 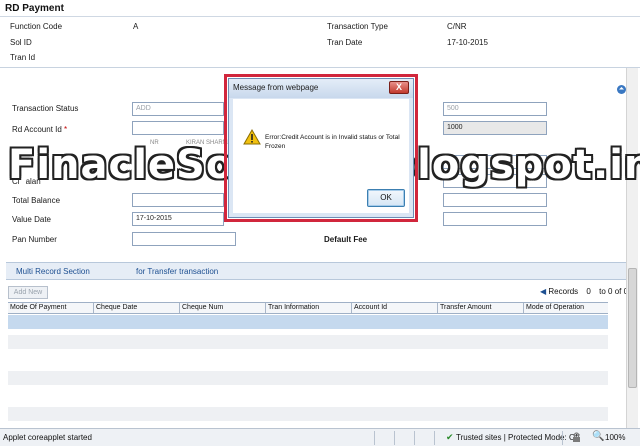 What do you see at coordinates (53, 271) in the screenshot?
I see `multi-record-section-label: Multi Record Section` at bounding box center [53, 271].